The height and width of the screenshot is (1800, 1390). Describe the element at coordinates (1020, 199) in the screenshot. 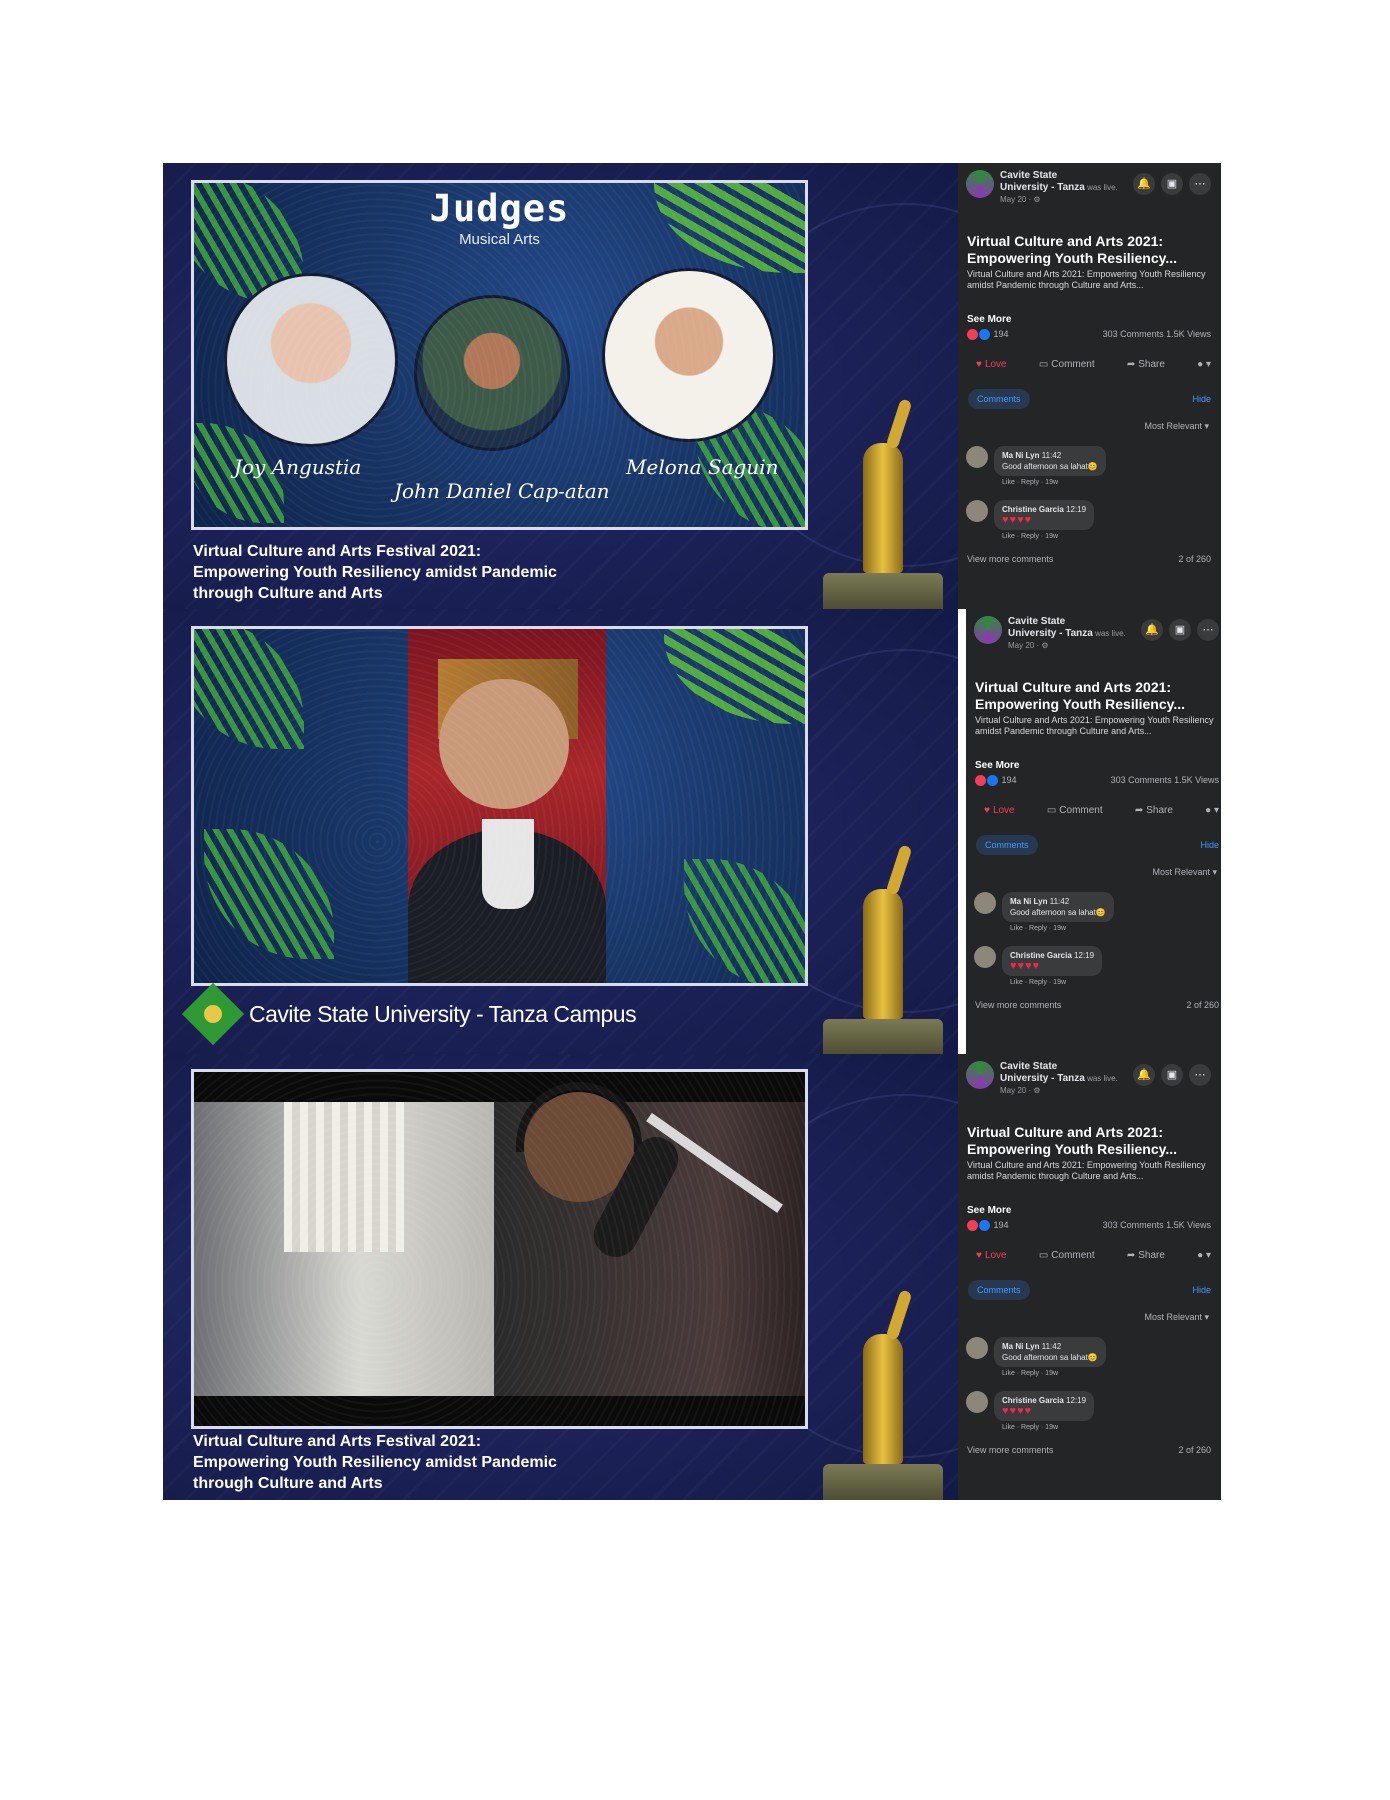

I see `post-date: May 20 · ⚙` at that location.